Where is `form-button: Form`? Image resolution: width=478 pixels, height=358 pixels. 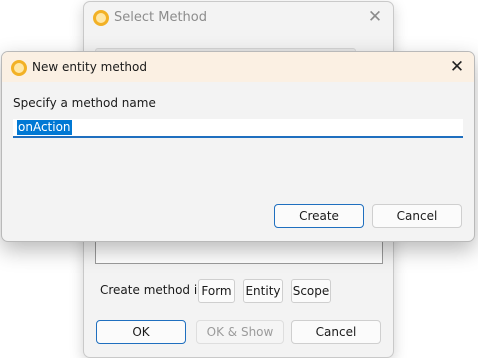
form-button: Form is located at coordinates (216, 291).